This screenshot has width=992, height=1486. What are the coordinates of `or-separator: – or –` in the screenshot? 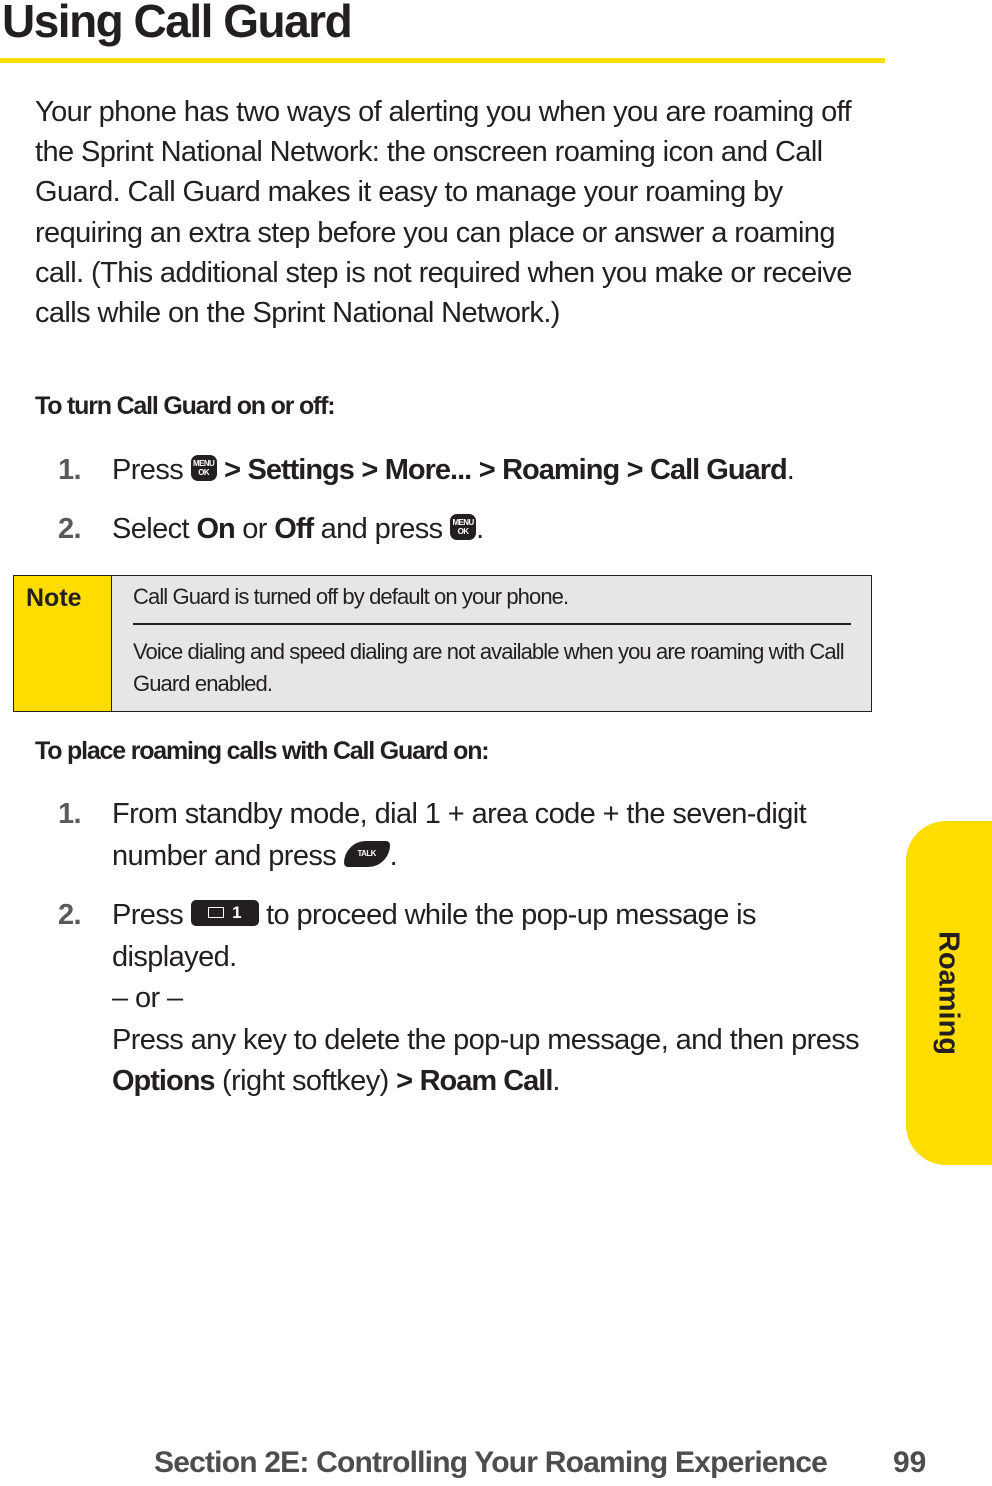 It's located at (147, 998).